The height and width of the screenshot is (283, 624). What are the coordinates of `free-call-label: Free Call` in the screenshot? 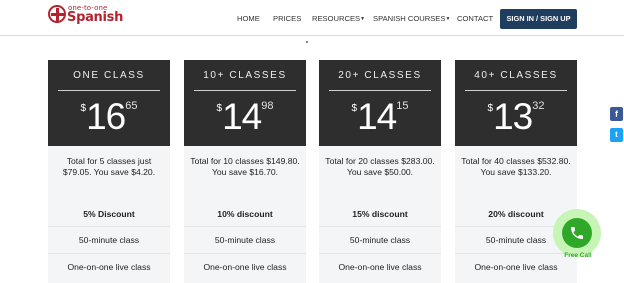 It's located at (578, 255).